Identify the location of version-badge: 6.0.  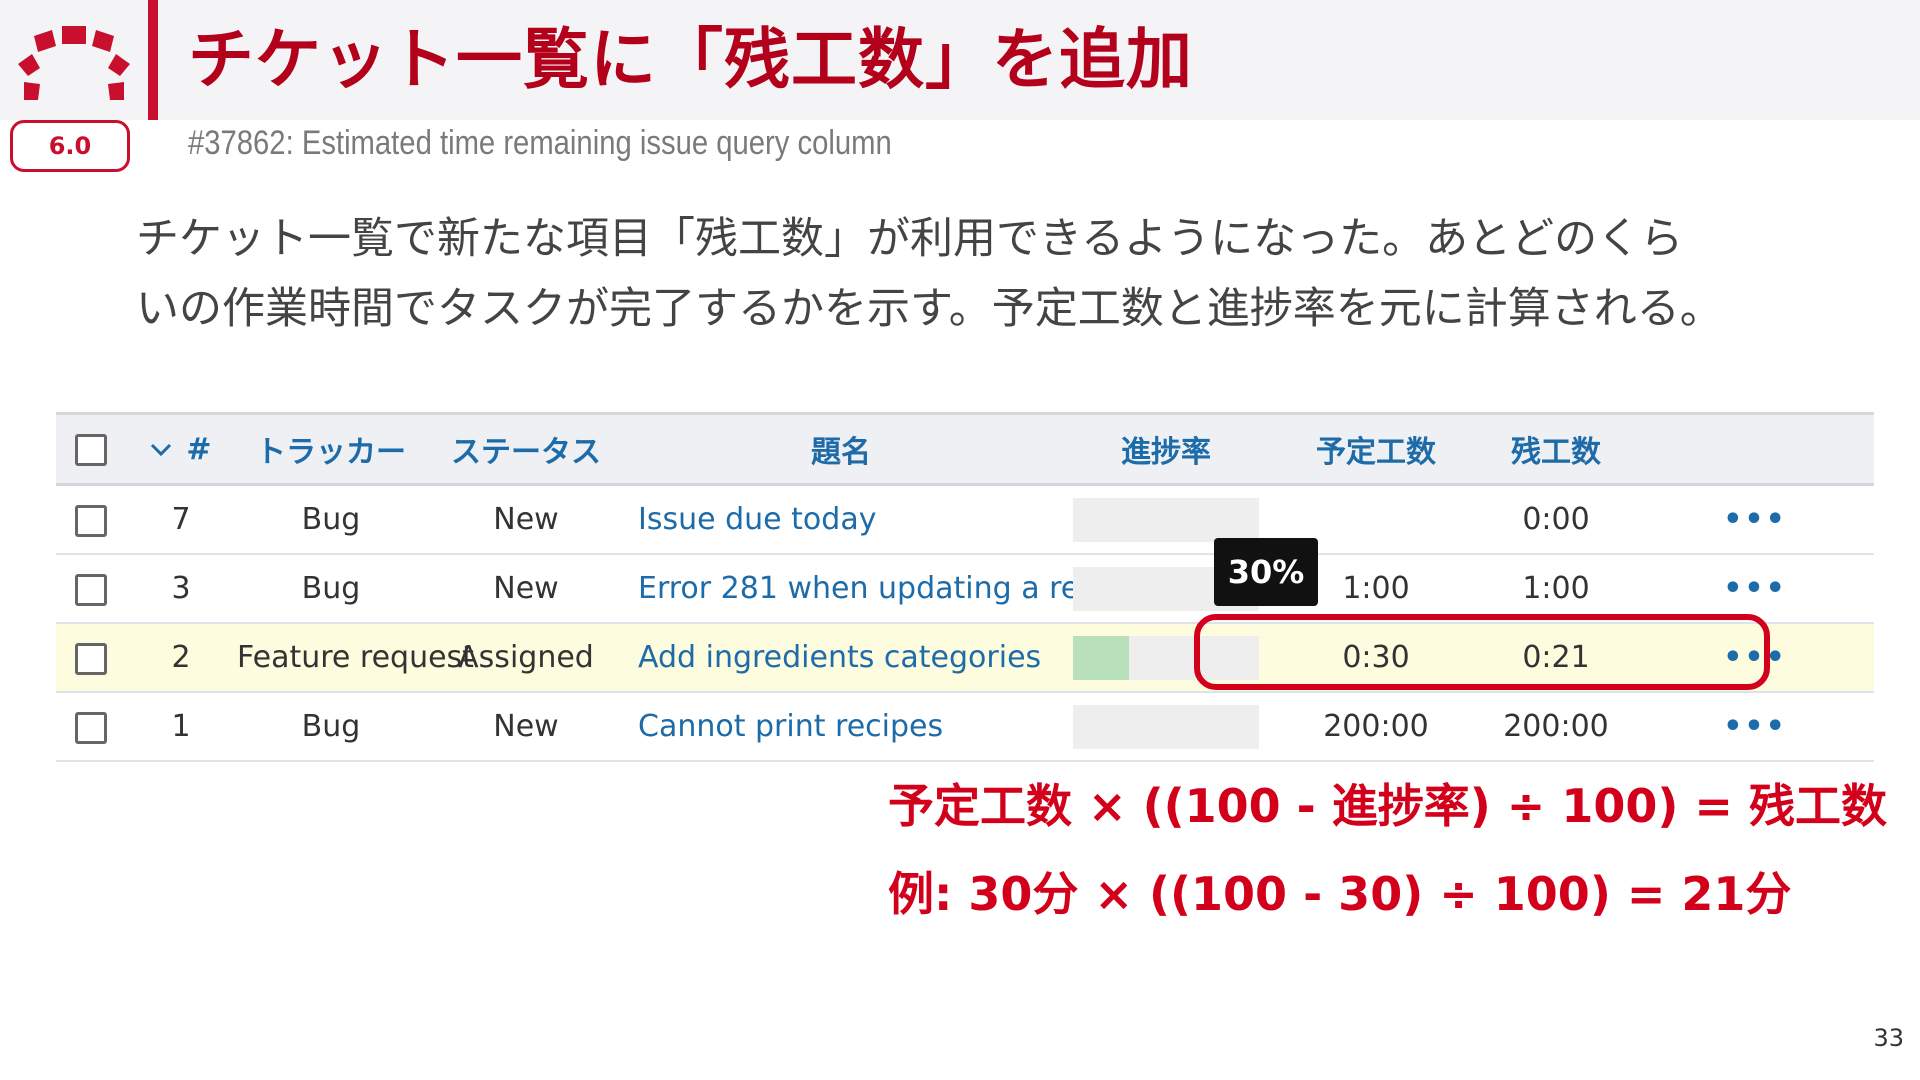
(70, 146).